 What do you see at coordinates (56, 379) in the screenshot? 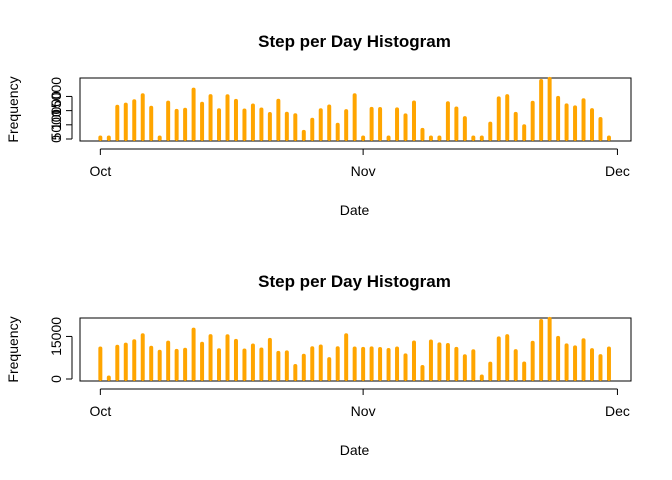
I see `y-tick-label: 0` at bounding box center [56, 379].